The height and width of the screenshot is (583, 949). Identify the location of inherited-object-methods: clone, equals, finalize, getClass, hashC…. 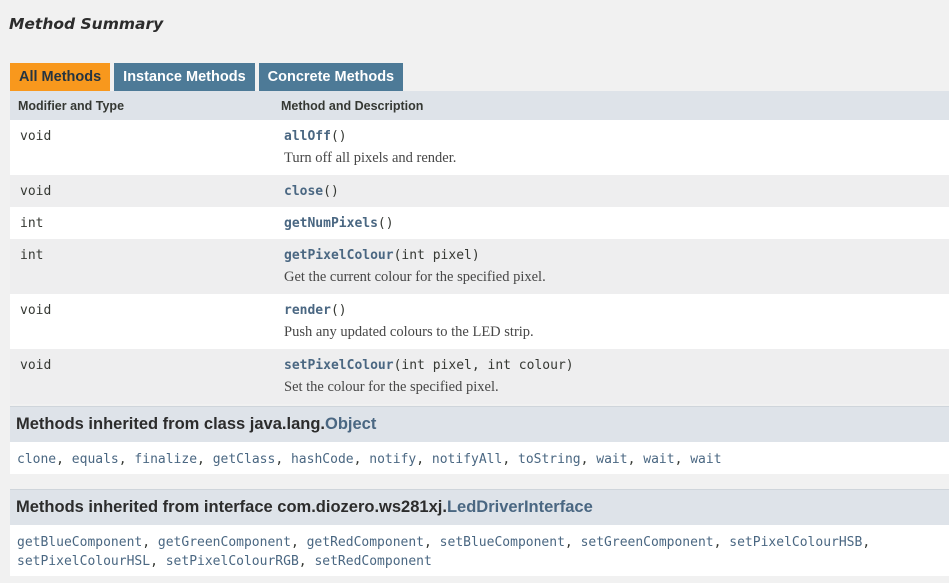
(479, 458).